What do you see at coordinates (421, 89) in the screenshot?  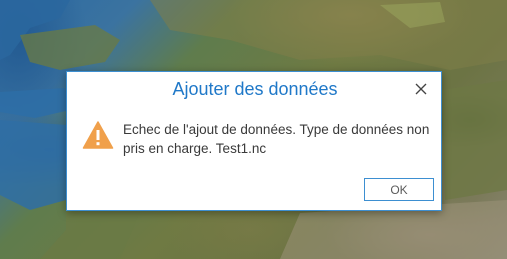 I see `close-icon` at bounding box center [421, 89].